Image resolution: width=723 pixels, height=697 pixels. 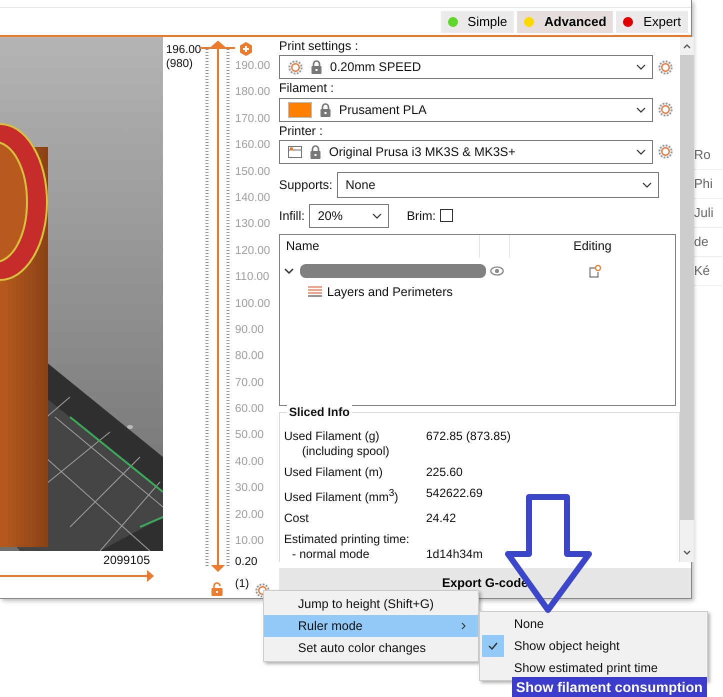 I want to click on ruler-label: 90.00, so click(x=249, y=330).